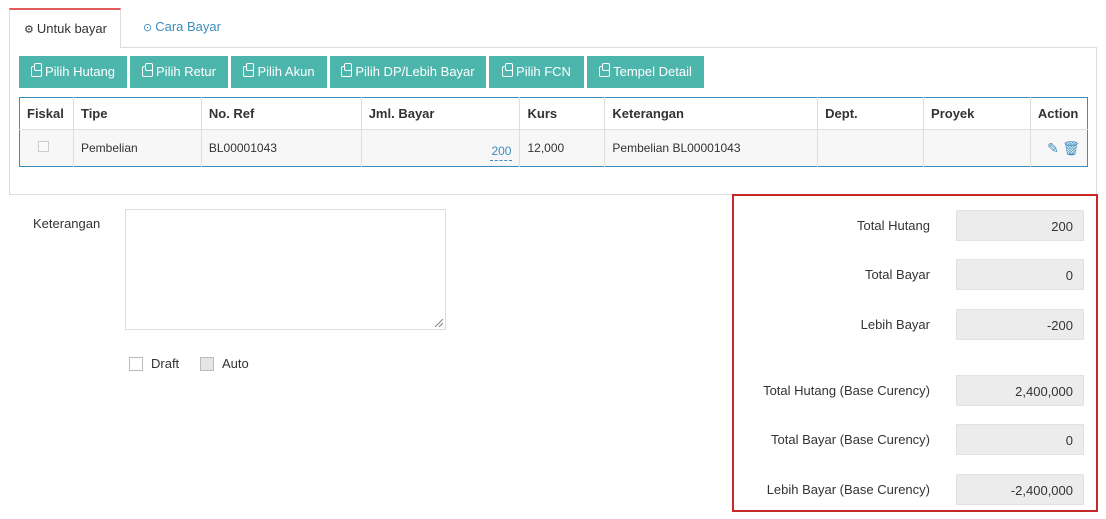  Describe the element at coordinates (179, 72) in the screenshot. I see `pilih-retur-button: Pilih Retur` at that location.